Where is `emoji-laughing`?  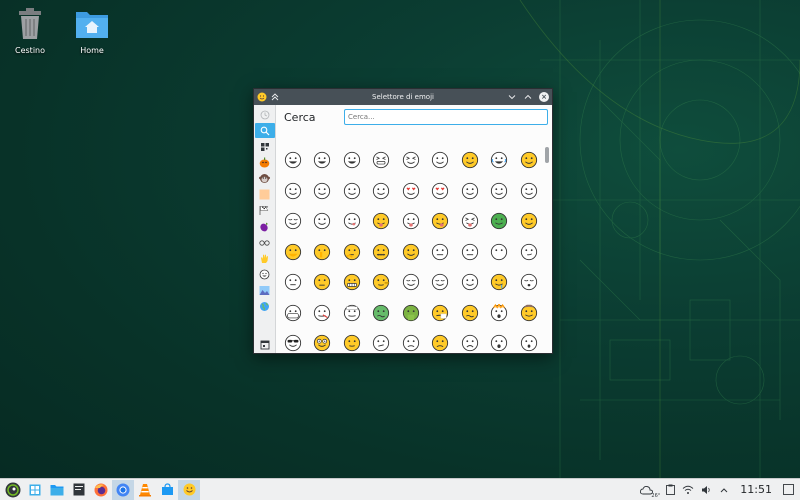
emoji-laughing is located at coordinates (411, 160).